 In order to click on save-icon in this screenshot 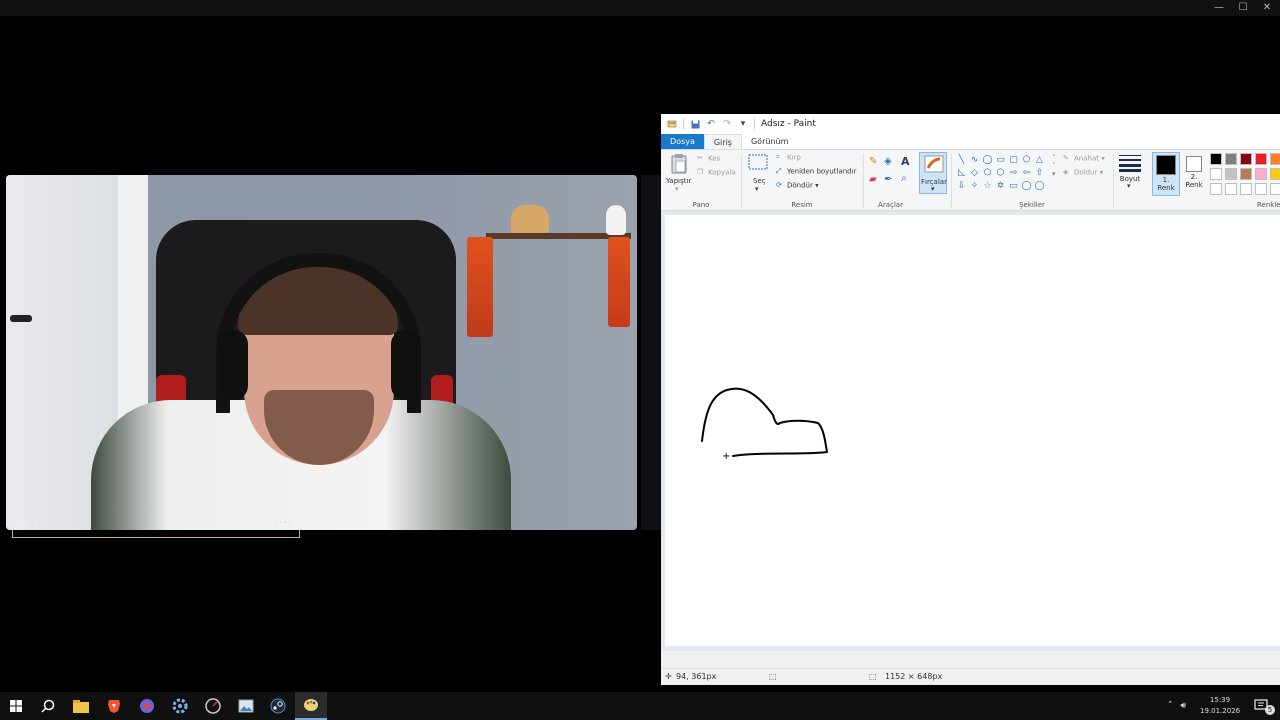, I will do `click(695, 124)`.